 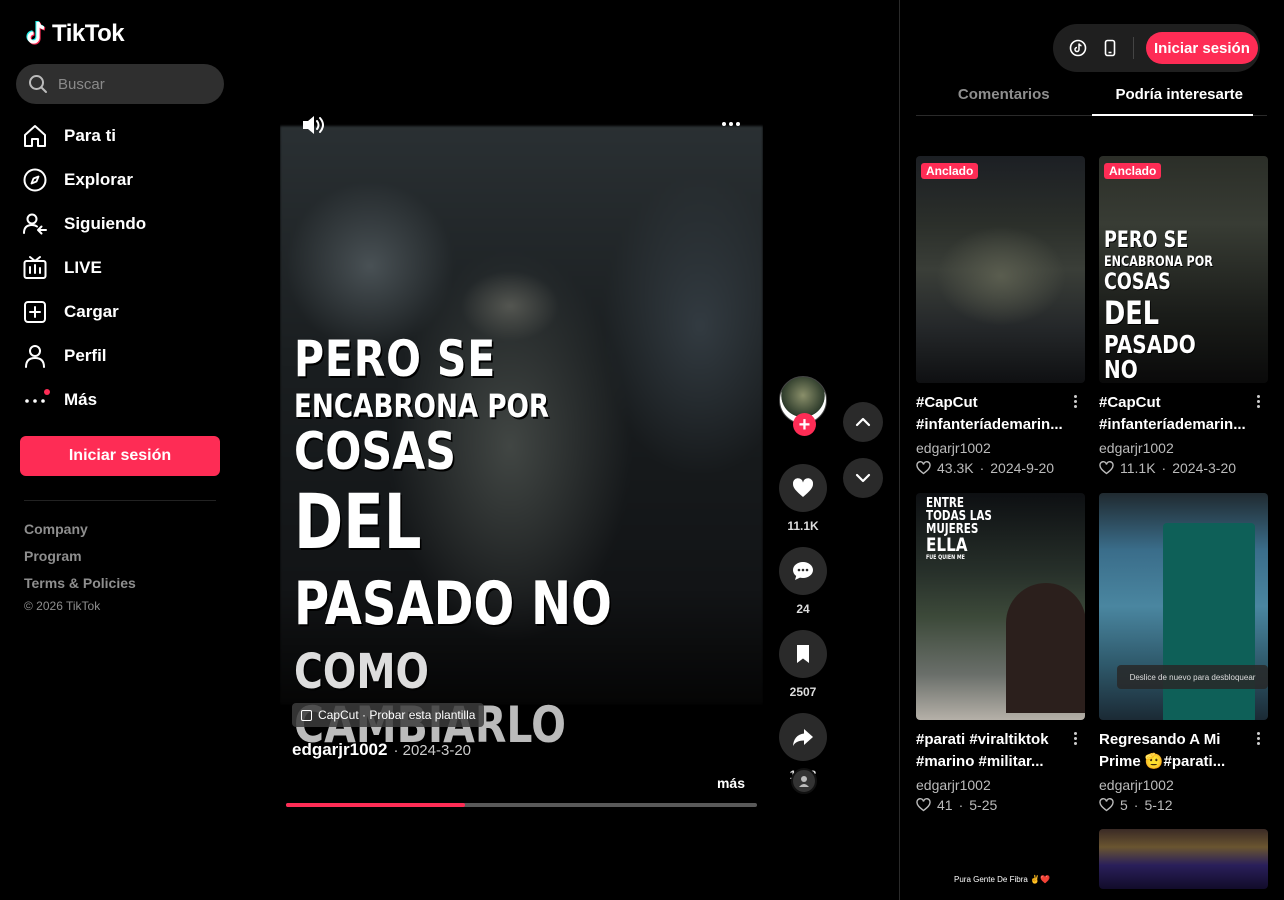 What do you see at coordinates (120, 500) in the screenshot?
I see `sidebar-divider` at bounding box center [120, 500].